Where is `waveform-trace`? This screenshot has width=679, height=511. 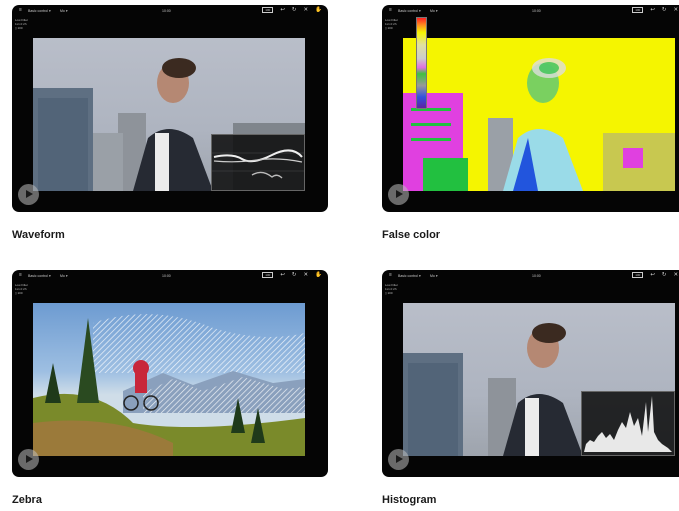 waveform-trace is located at coordinates (258, 164).